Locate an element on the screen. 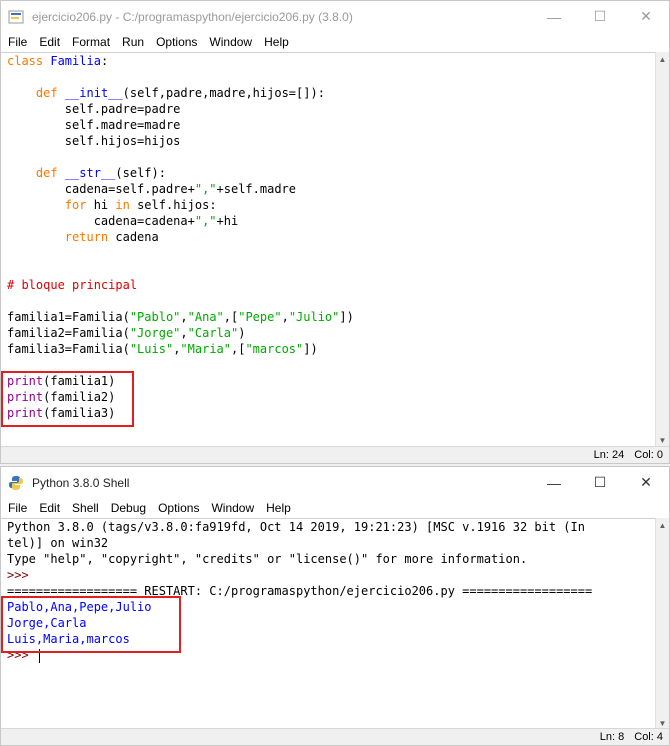  code-token: "Pepe" is located at coordinates (260, 317).